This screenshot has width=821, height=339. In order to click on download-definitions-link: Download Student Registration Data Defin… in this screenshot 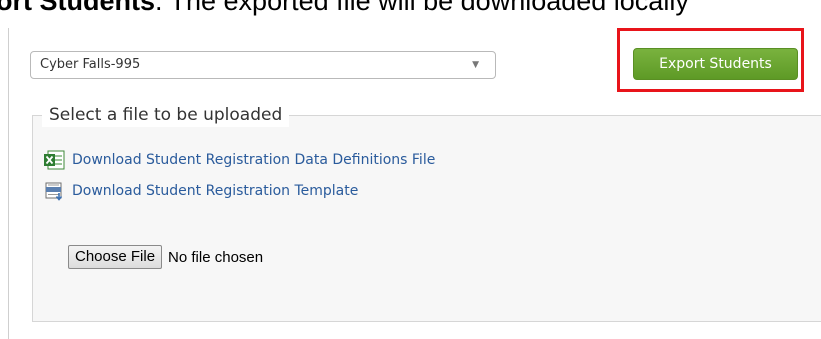, I will do `click(239, 160)`.